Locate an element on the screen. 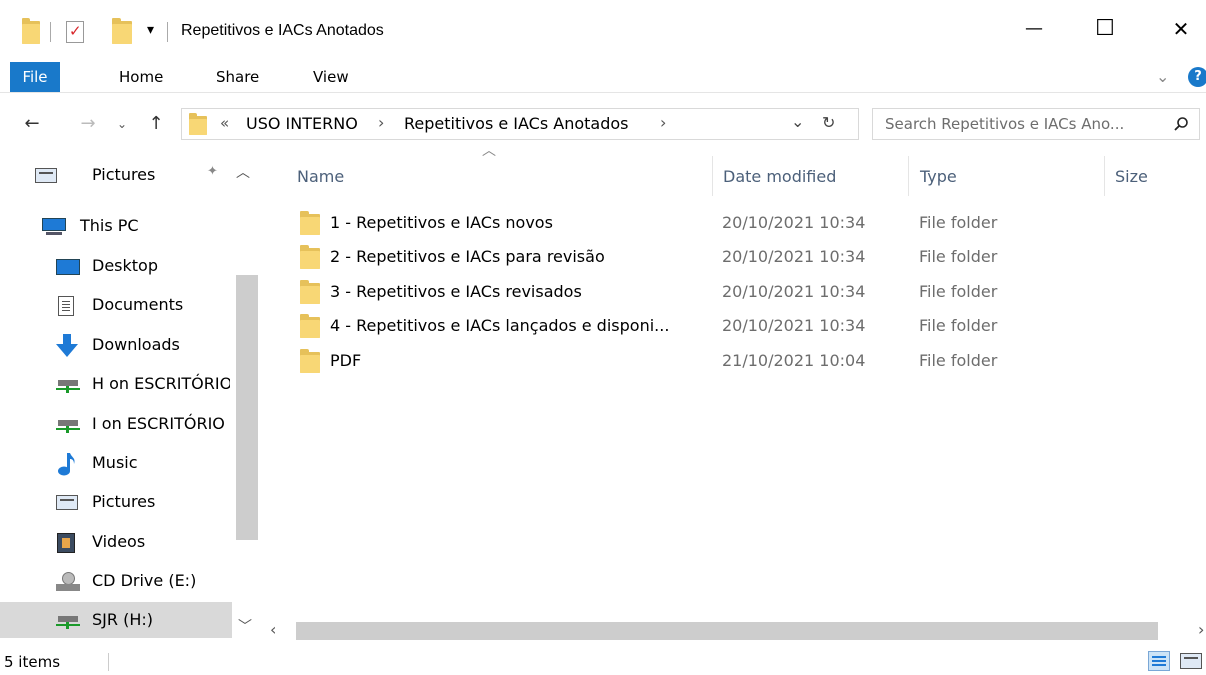  tab-share: Share is located at coordinates (237, 77).